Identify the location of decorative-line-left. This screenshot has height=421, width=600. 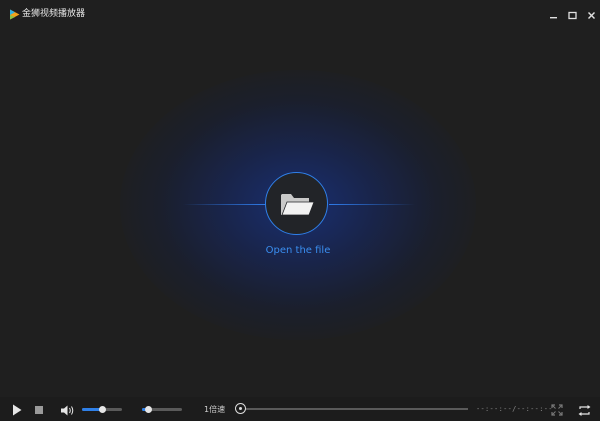
(225, 204).